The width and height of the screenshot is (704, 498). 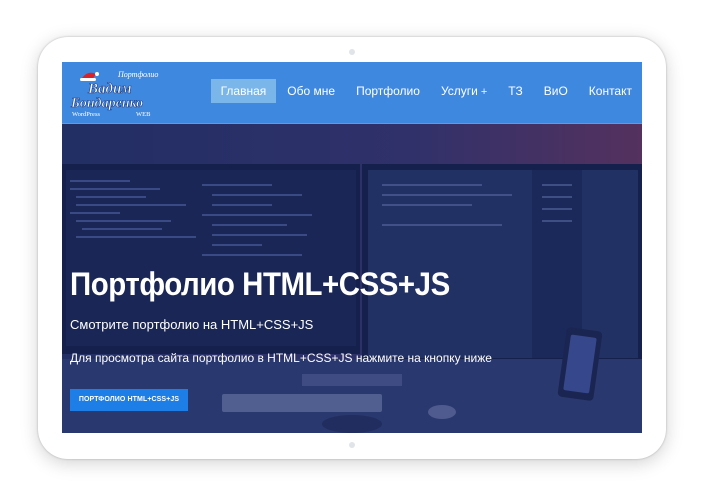 I want to click on hero-subtitle: Смотрите портфолио на HTML+CSS+JS, so click(x=192, y=324).